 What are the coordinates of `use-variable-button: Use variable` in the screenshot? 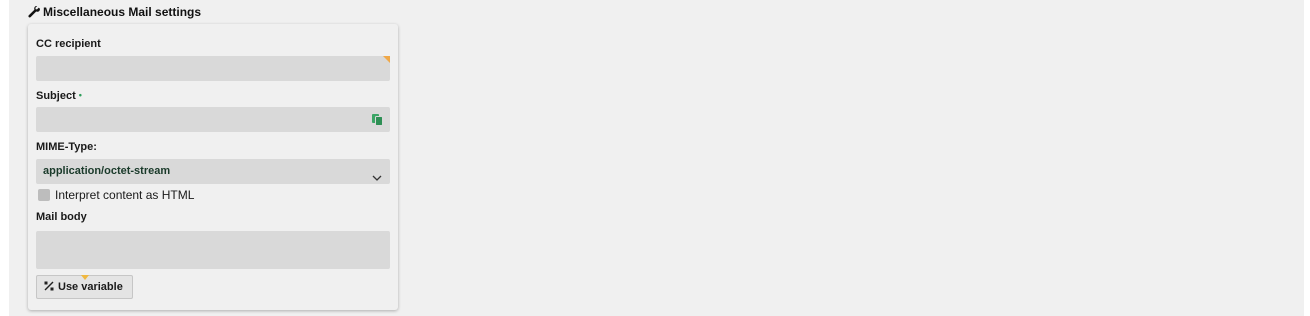 It's located at (84, 287).